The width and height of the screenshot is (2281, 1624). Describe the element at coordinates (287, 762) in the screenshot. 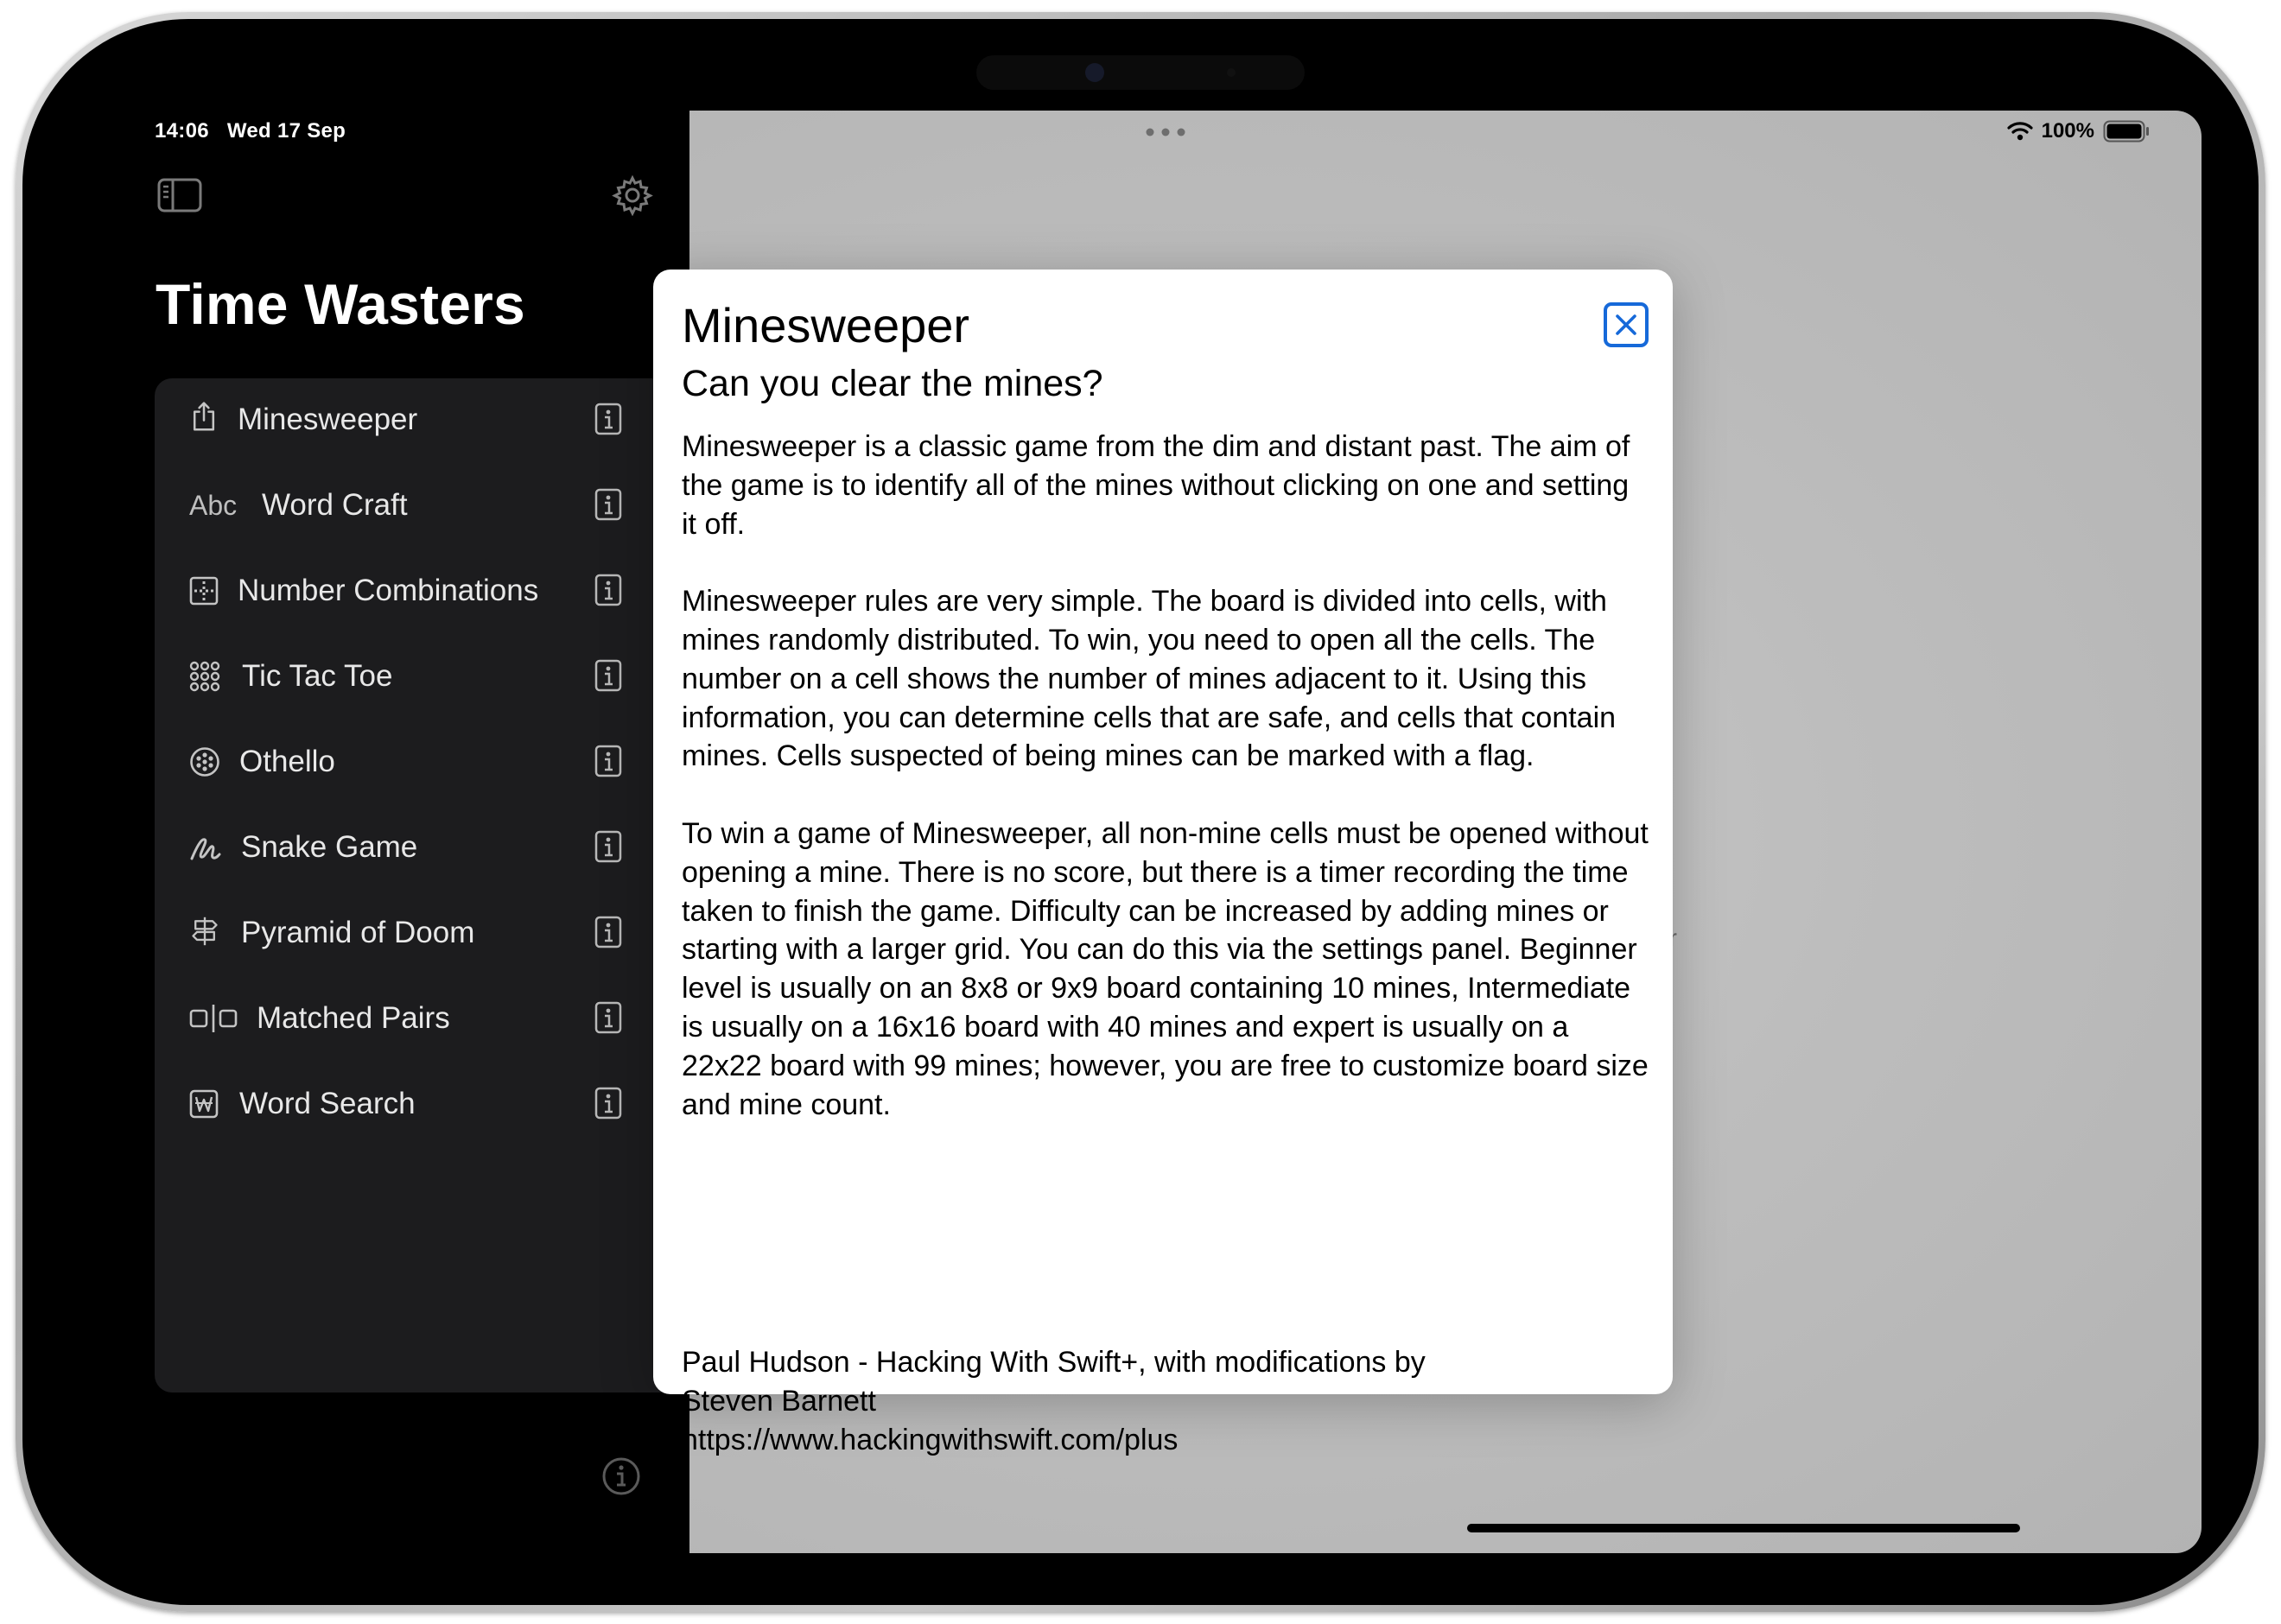

I see `list-item-label: Othello` at that location.